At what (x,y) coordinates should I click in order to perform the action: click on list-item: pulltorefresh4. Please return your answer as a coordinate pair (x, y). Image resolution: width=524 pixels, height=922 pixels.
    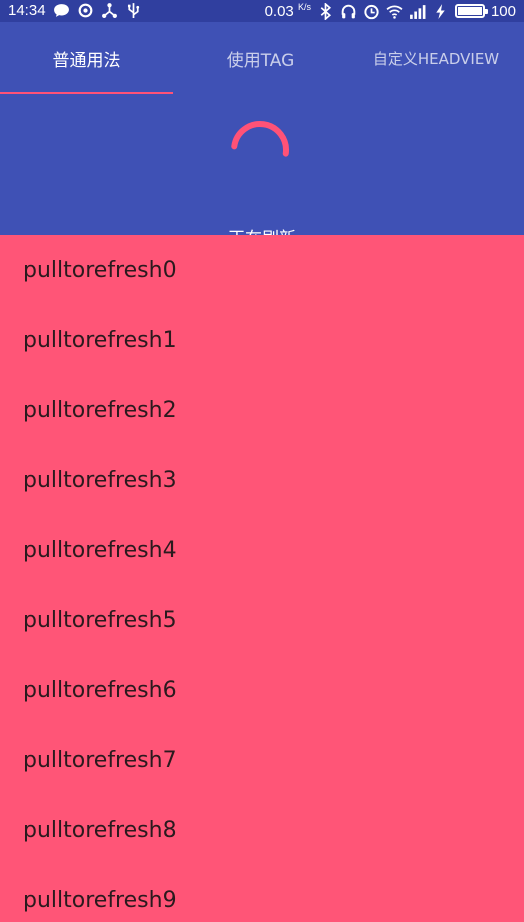
    Looking at the image, I should click on (262, 550).